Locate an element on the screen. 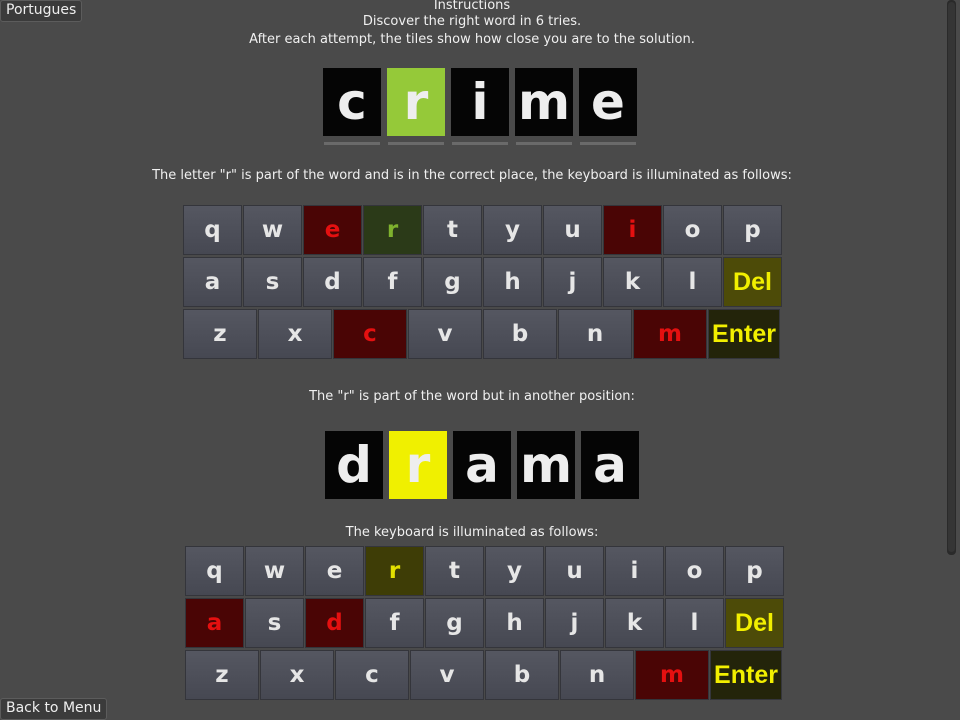 The width and height of the screenshot is (960, 720). letter-tile-c: c is located at coordinates (352, 106).